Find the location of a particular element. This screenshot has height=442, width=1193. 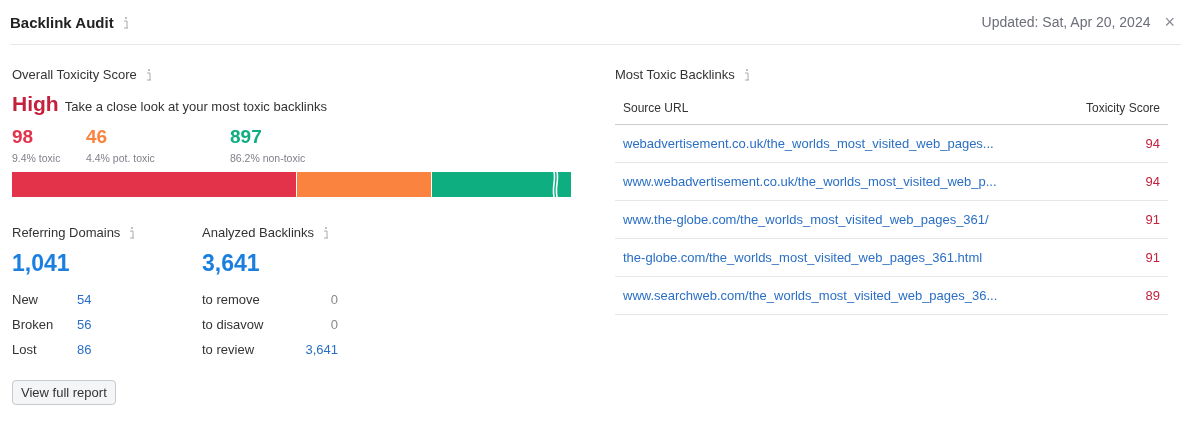

section-title: Referring Domains is located at coordinates (66, 232).